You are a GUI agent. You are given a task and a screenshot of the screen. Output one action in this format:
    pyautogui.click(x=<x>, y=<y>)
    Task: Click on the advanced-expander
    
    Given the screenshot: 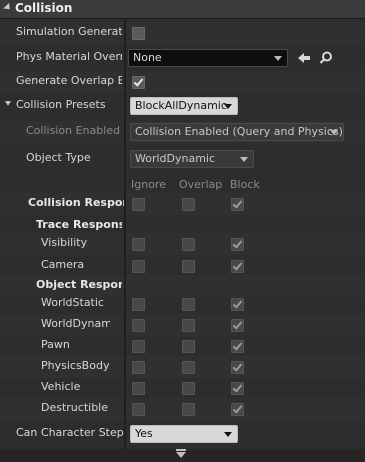 What is the action you would take?
    pyautogui.click(x=182, y=455)
    